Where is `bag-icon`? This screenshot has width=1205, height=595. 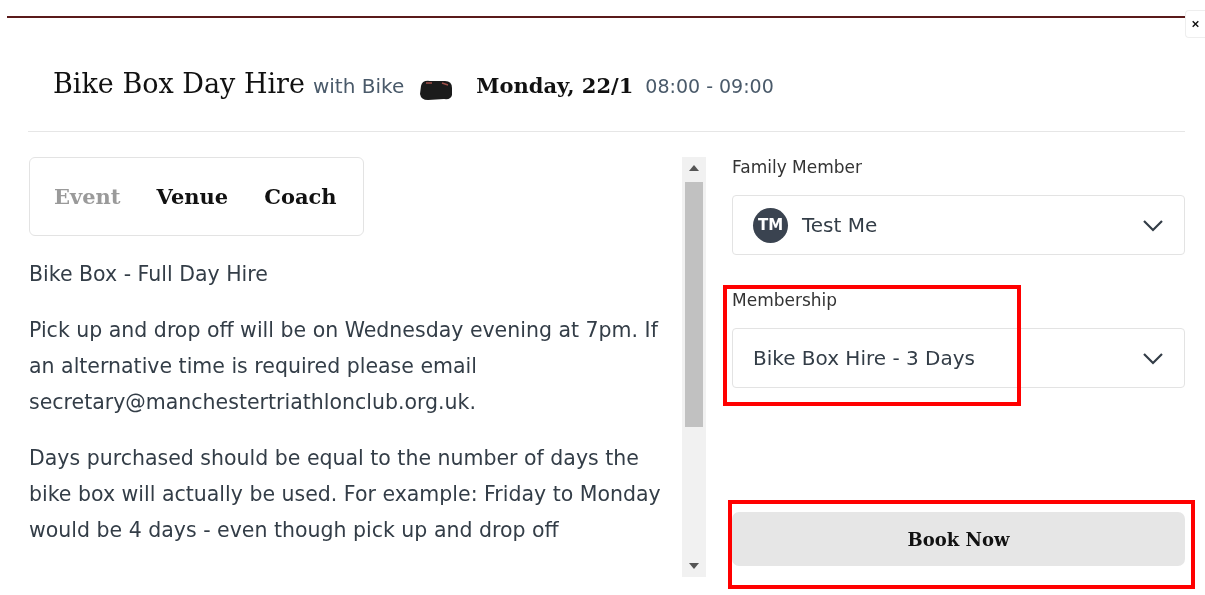
bag-icon is located at coordinates (436, 90).